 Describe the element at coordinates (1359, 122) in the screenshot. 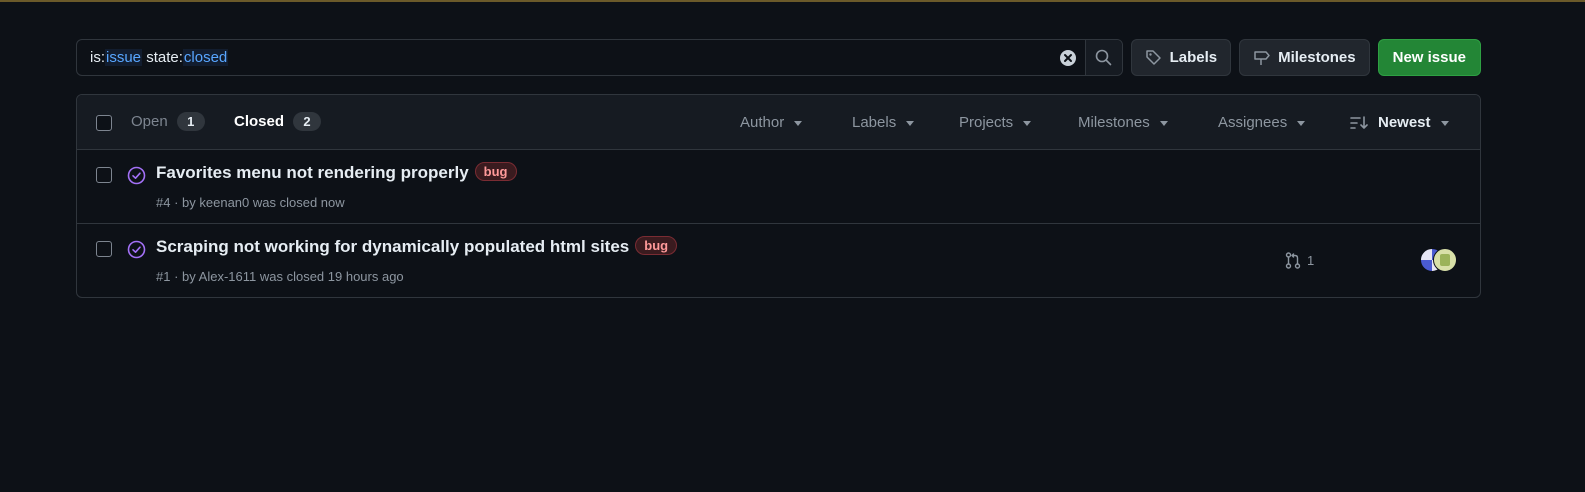

I see `sort-icon` at that location.